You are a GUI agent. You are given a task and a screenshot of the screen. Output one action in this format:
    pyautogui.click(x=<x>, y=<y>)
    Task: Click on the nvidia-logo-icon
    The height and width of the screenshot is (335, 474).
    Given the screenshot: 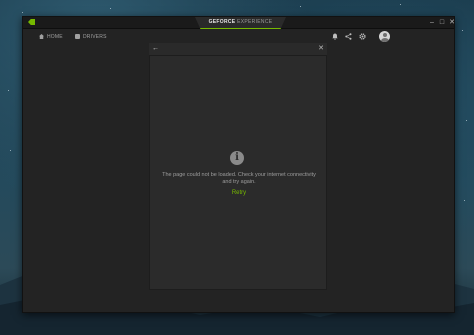 What is the action you would take?
    pyautogui.click(x=31, y=22)
    